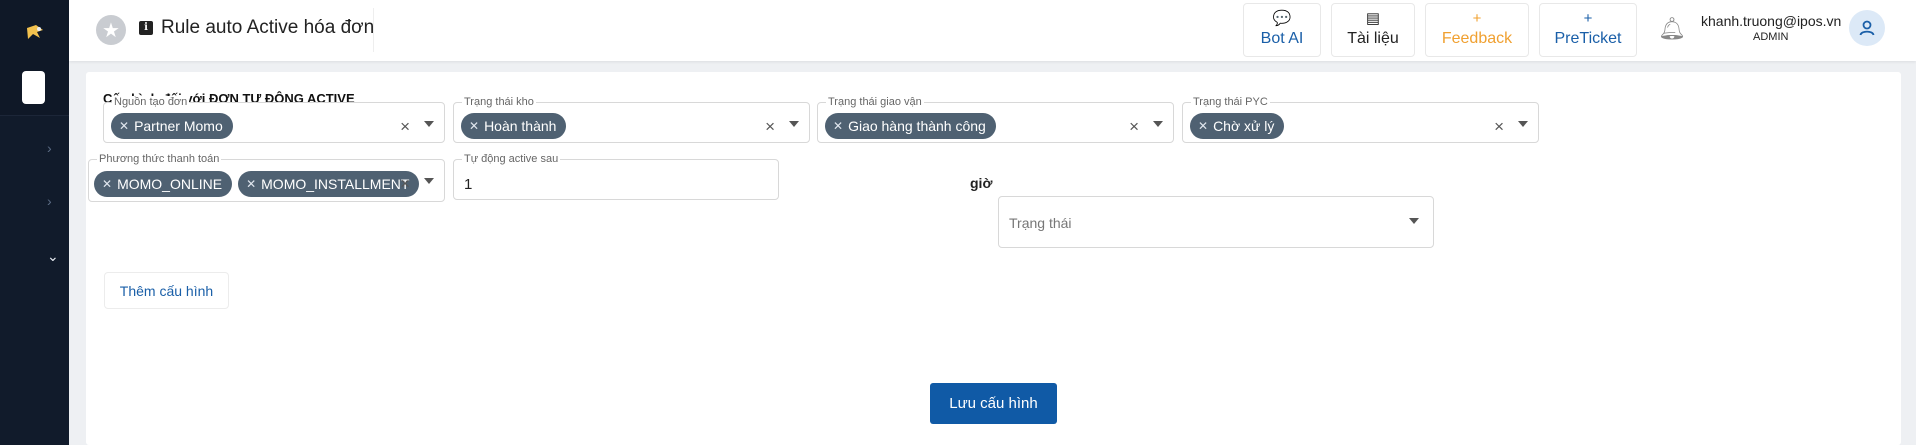 This screenshot has height=445, width=1916. I want to click on source-select: Nguồn tạo đơn ✕ Partner Momo ×, so click(274, 119).